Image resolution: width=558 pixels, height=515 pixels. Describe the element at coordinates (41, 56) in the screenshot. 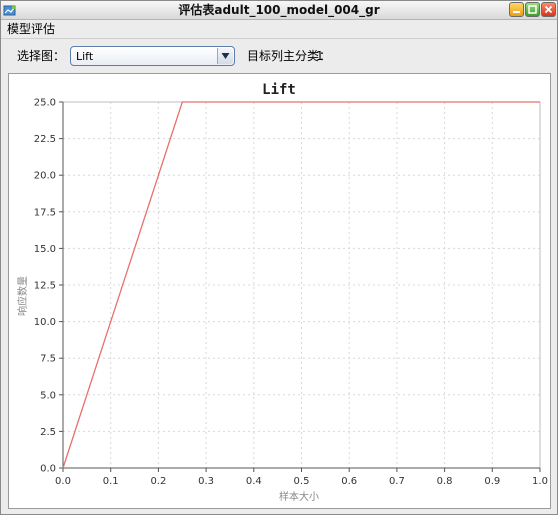

I see `chart-select-label: 选择图：` at that location.